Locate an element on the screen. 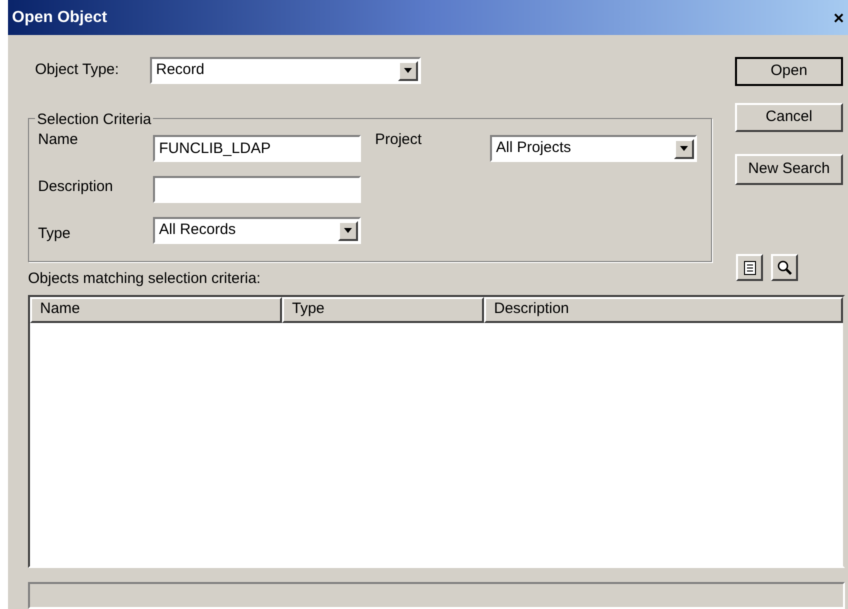 The image size is (848, 609). project-dropdown: All Projects is located at coordinates (593, 148).